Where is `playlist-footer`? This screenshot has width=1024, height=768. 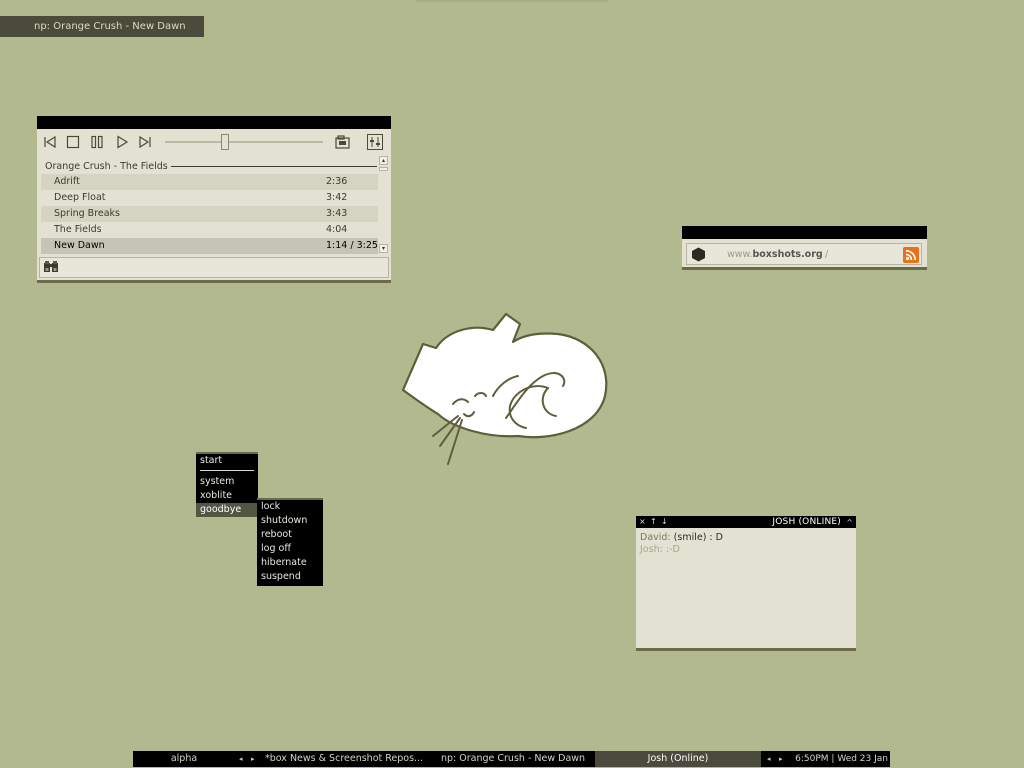
playlist-footer is located at coordinates (214, 267).